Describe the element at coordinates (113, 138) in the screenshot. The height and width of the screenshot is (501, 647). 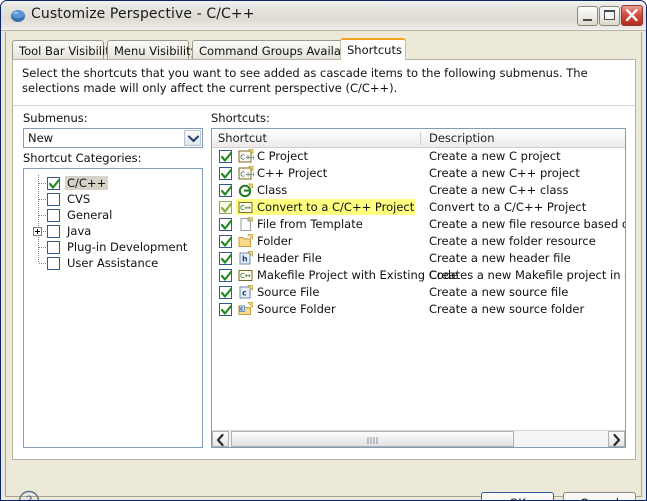
I see `submenus-dropdown: New` at that location.